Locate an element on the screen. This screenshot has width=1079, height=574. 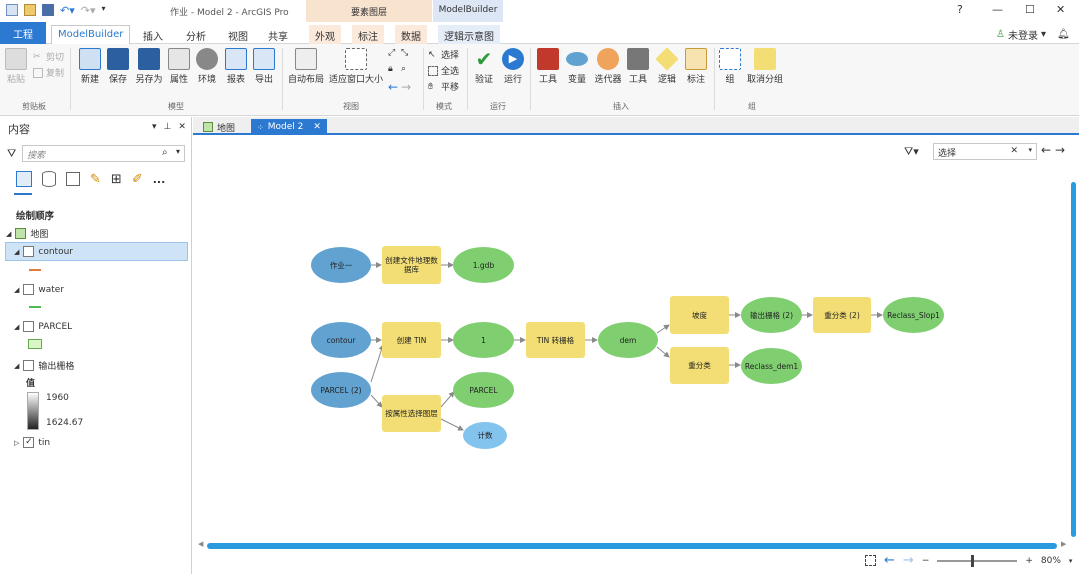
copy-button: 复制 is located at coordinates (48, 72).